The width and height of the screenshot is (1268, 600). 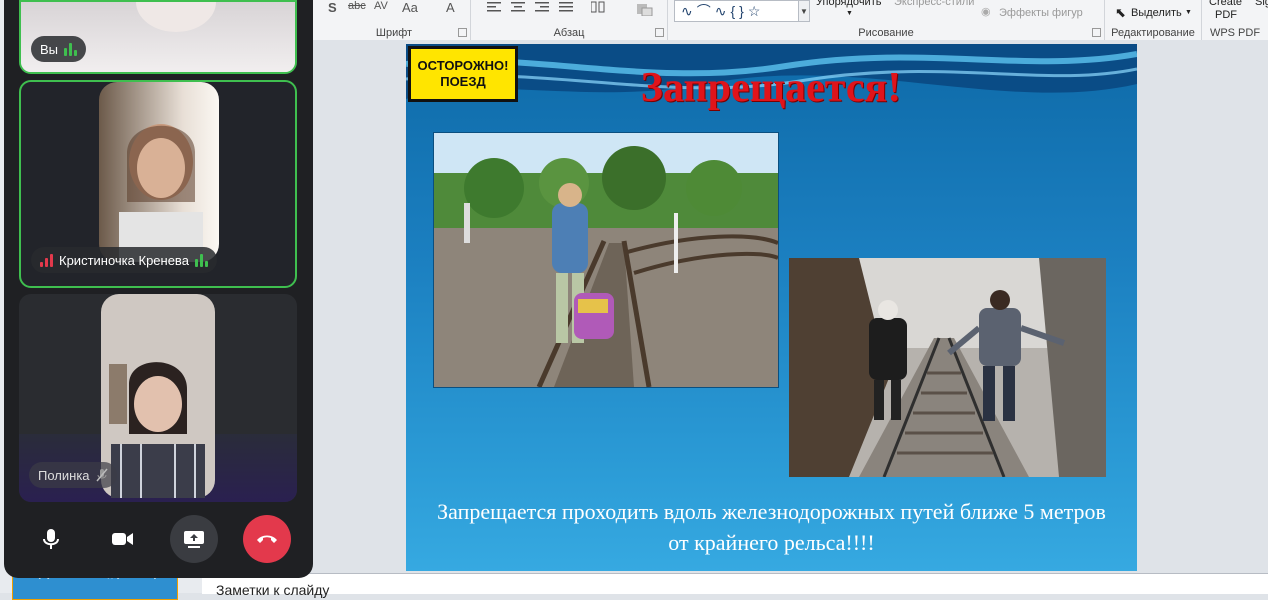 I want to click on arrange-button: Упорядочить, so click(x=848, y=4).